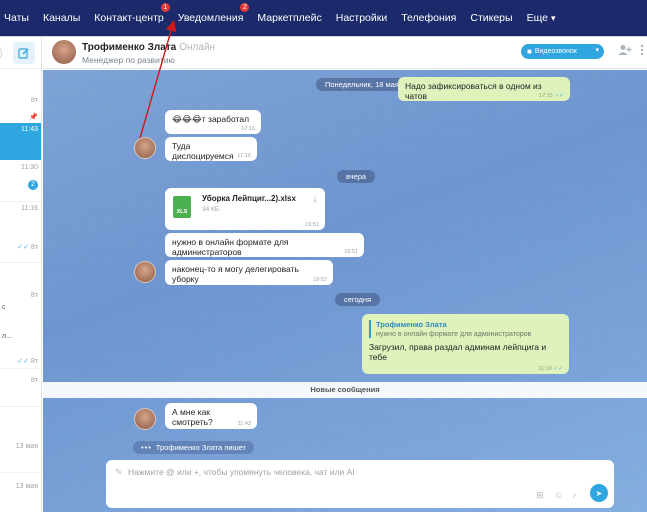 This screenshot has height=512, width=647. Describe the element at coordinates (61, 18) in the screenshot. I see `nav-channels: Каналы` at that location.